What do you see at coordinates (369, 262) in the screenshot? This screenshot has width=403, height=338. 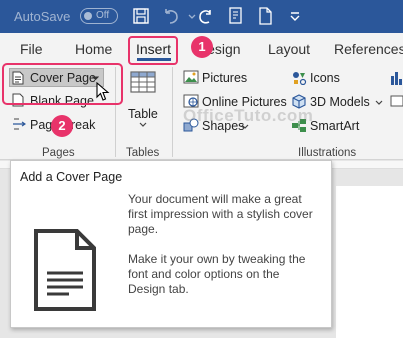 I see `document-page` at bounding box center [369, 262].